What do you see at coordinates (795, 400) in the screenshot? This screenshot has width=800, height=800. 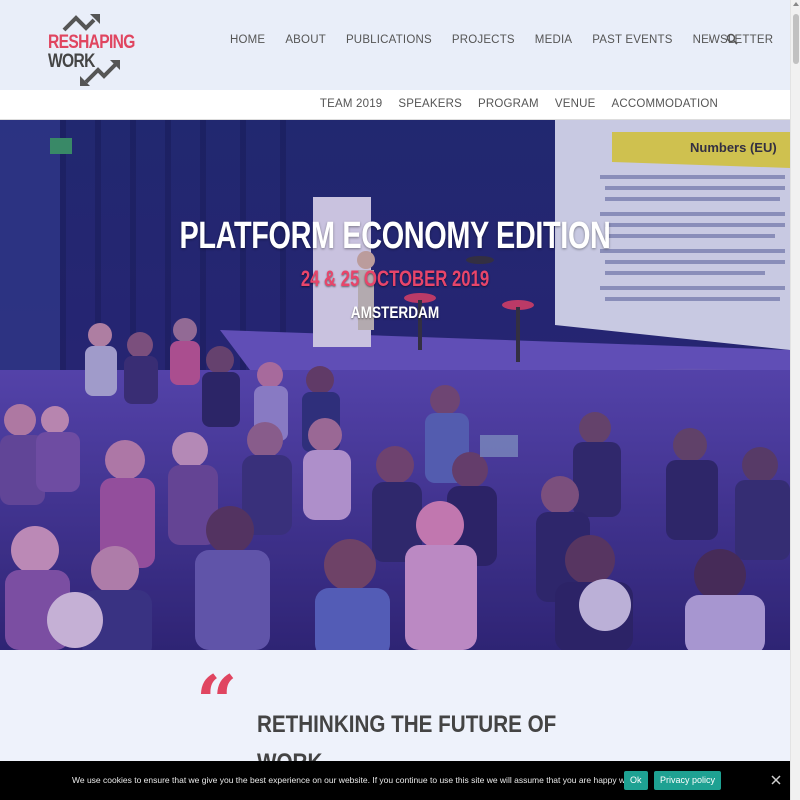 I see `page-scrollbar` at bounding box center [795, 400].